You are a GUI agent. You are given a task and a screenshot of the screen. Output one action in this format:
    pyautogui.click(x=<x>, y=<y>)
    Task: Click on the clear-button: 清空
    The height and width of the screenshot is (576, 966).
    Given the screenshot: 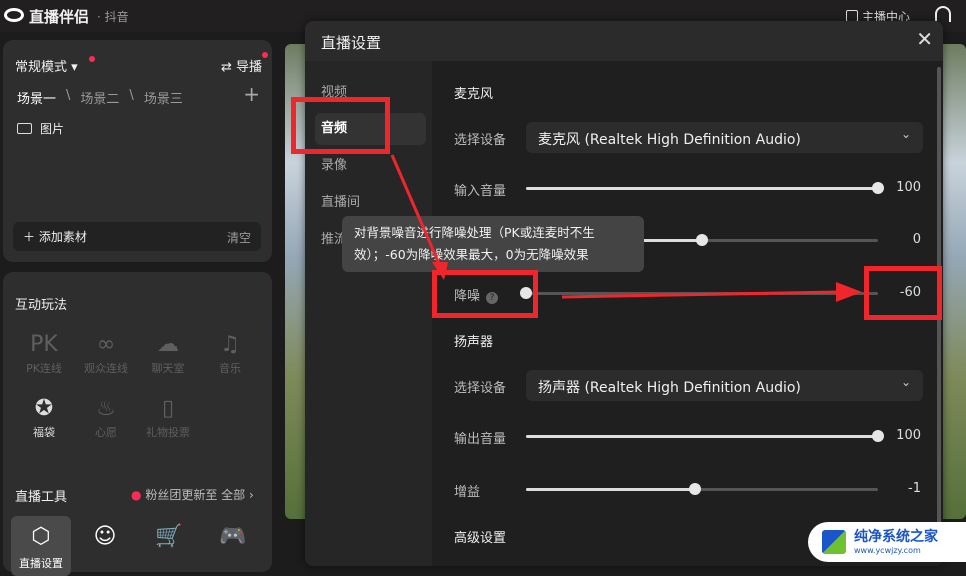 What is the action you would take?
    pyautogui.click(x=239, y=237)
    